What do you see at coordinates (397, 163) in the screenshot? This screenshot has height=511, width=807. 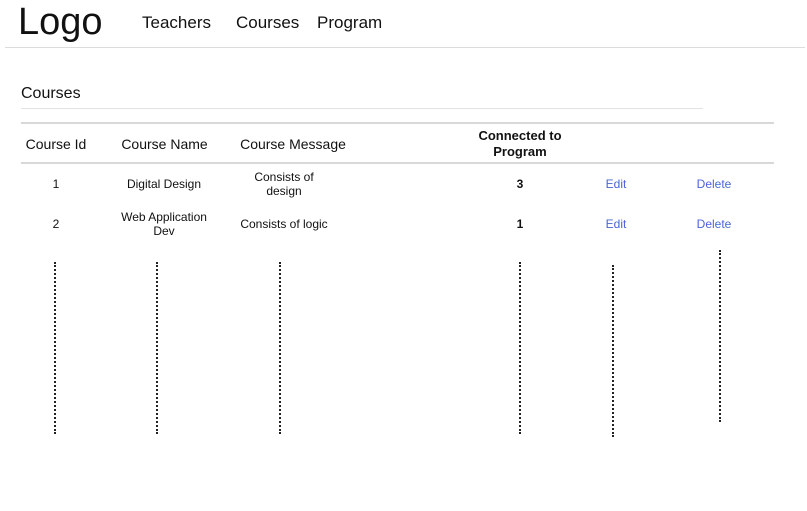 I see `table-header-divider` at bounding box center [397, 163].